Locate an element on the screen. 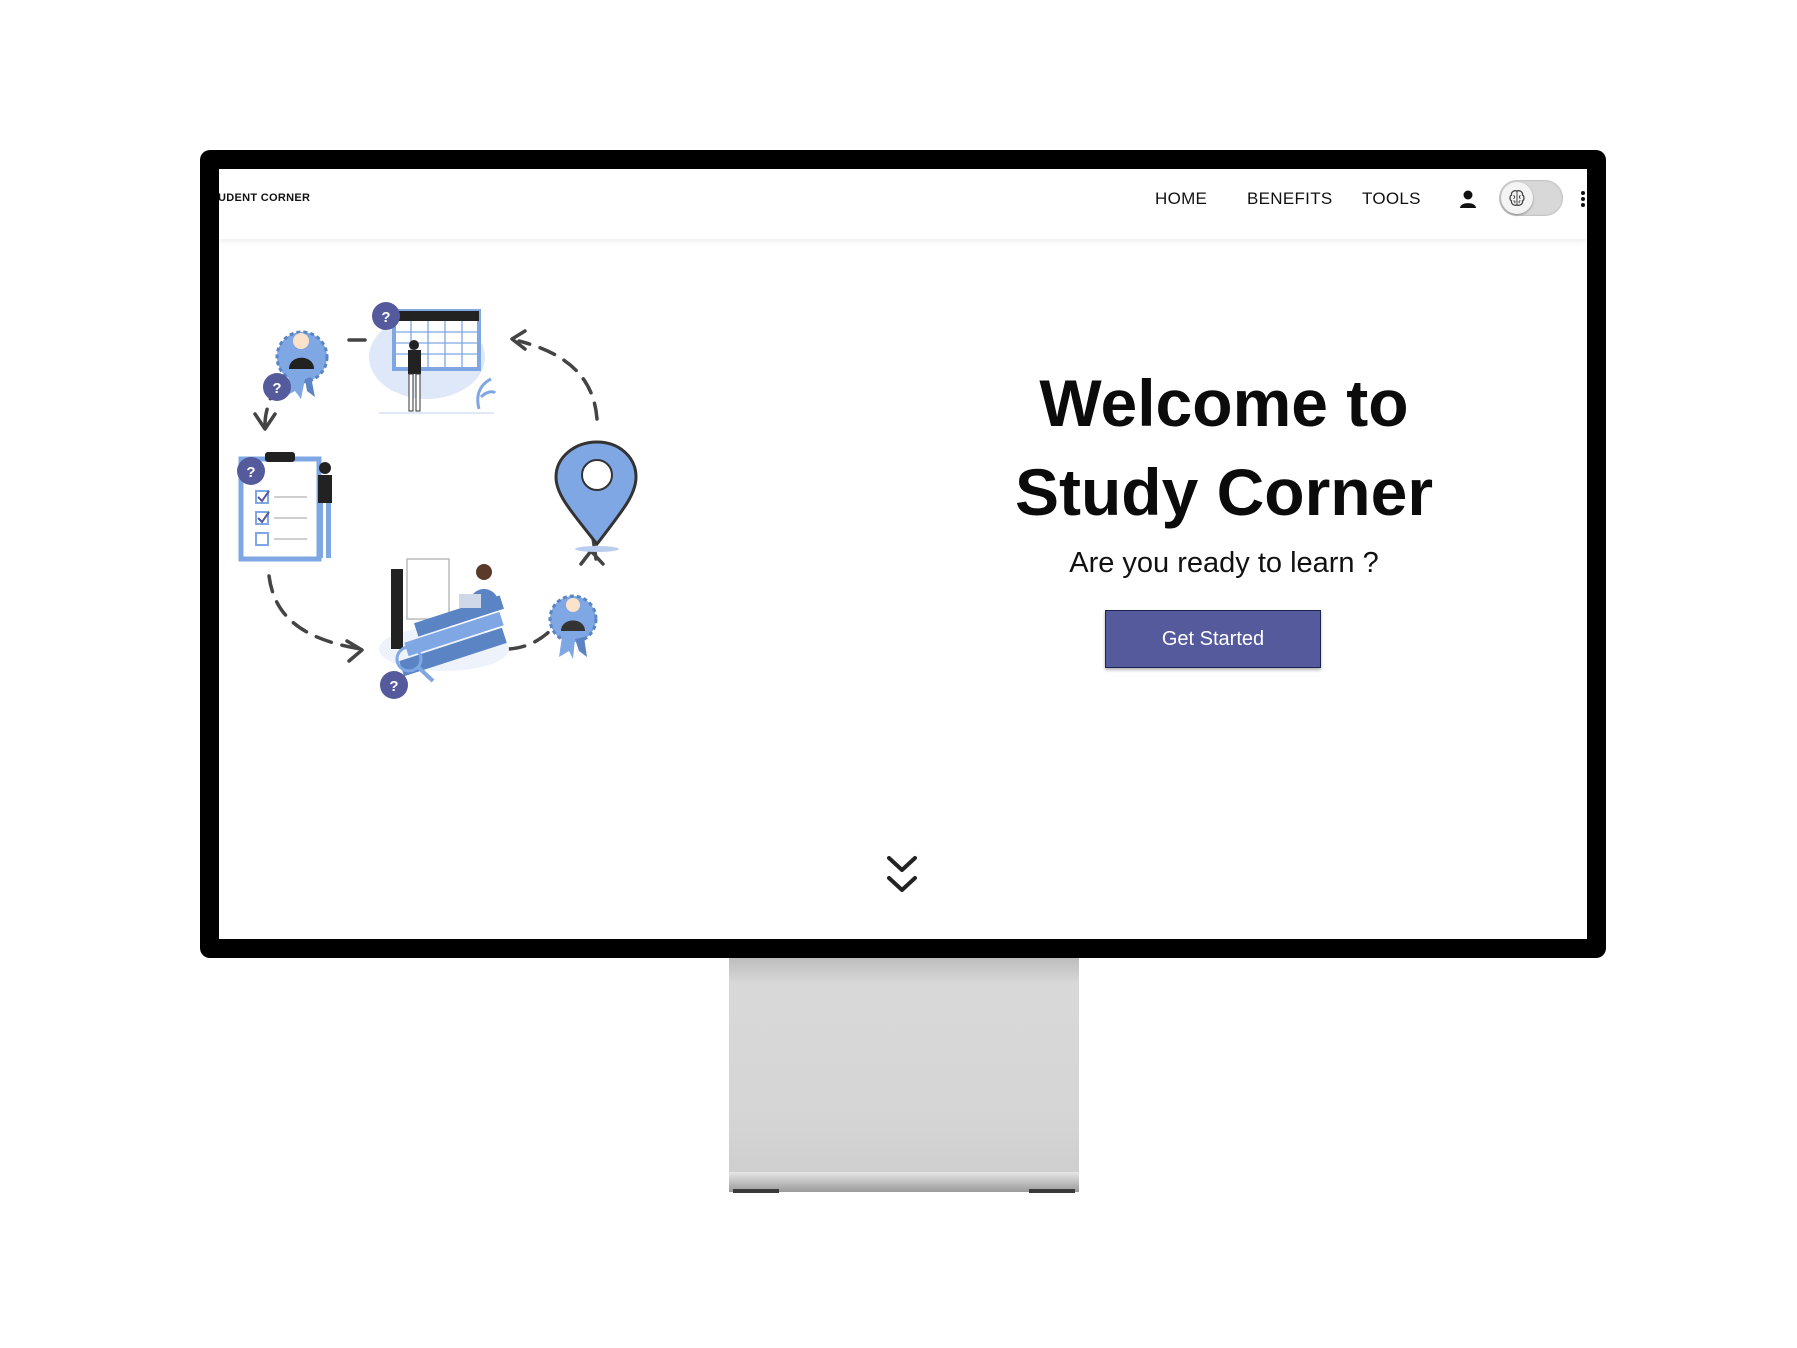 The image size is (1797, 1348). get-started-button: Get Started is located at coordinates (1213, 639).